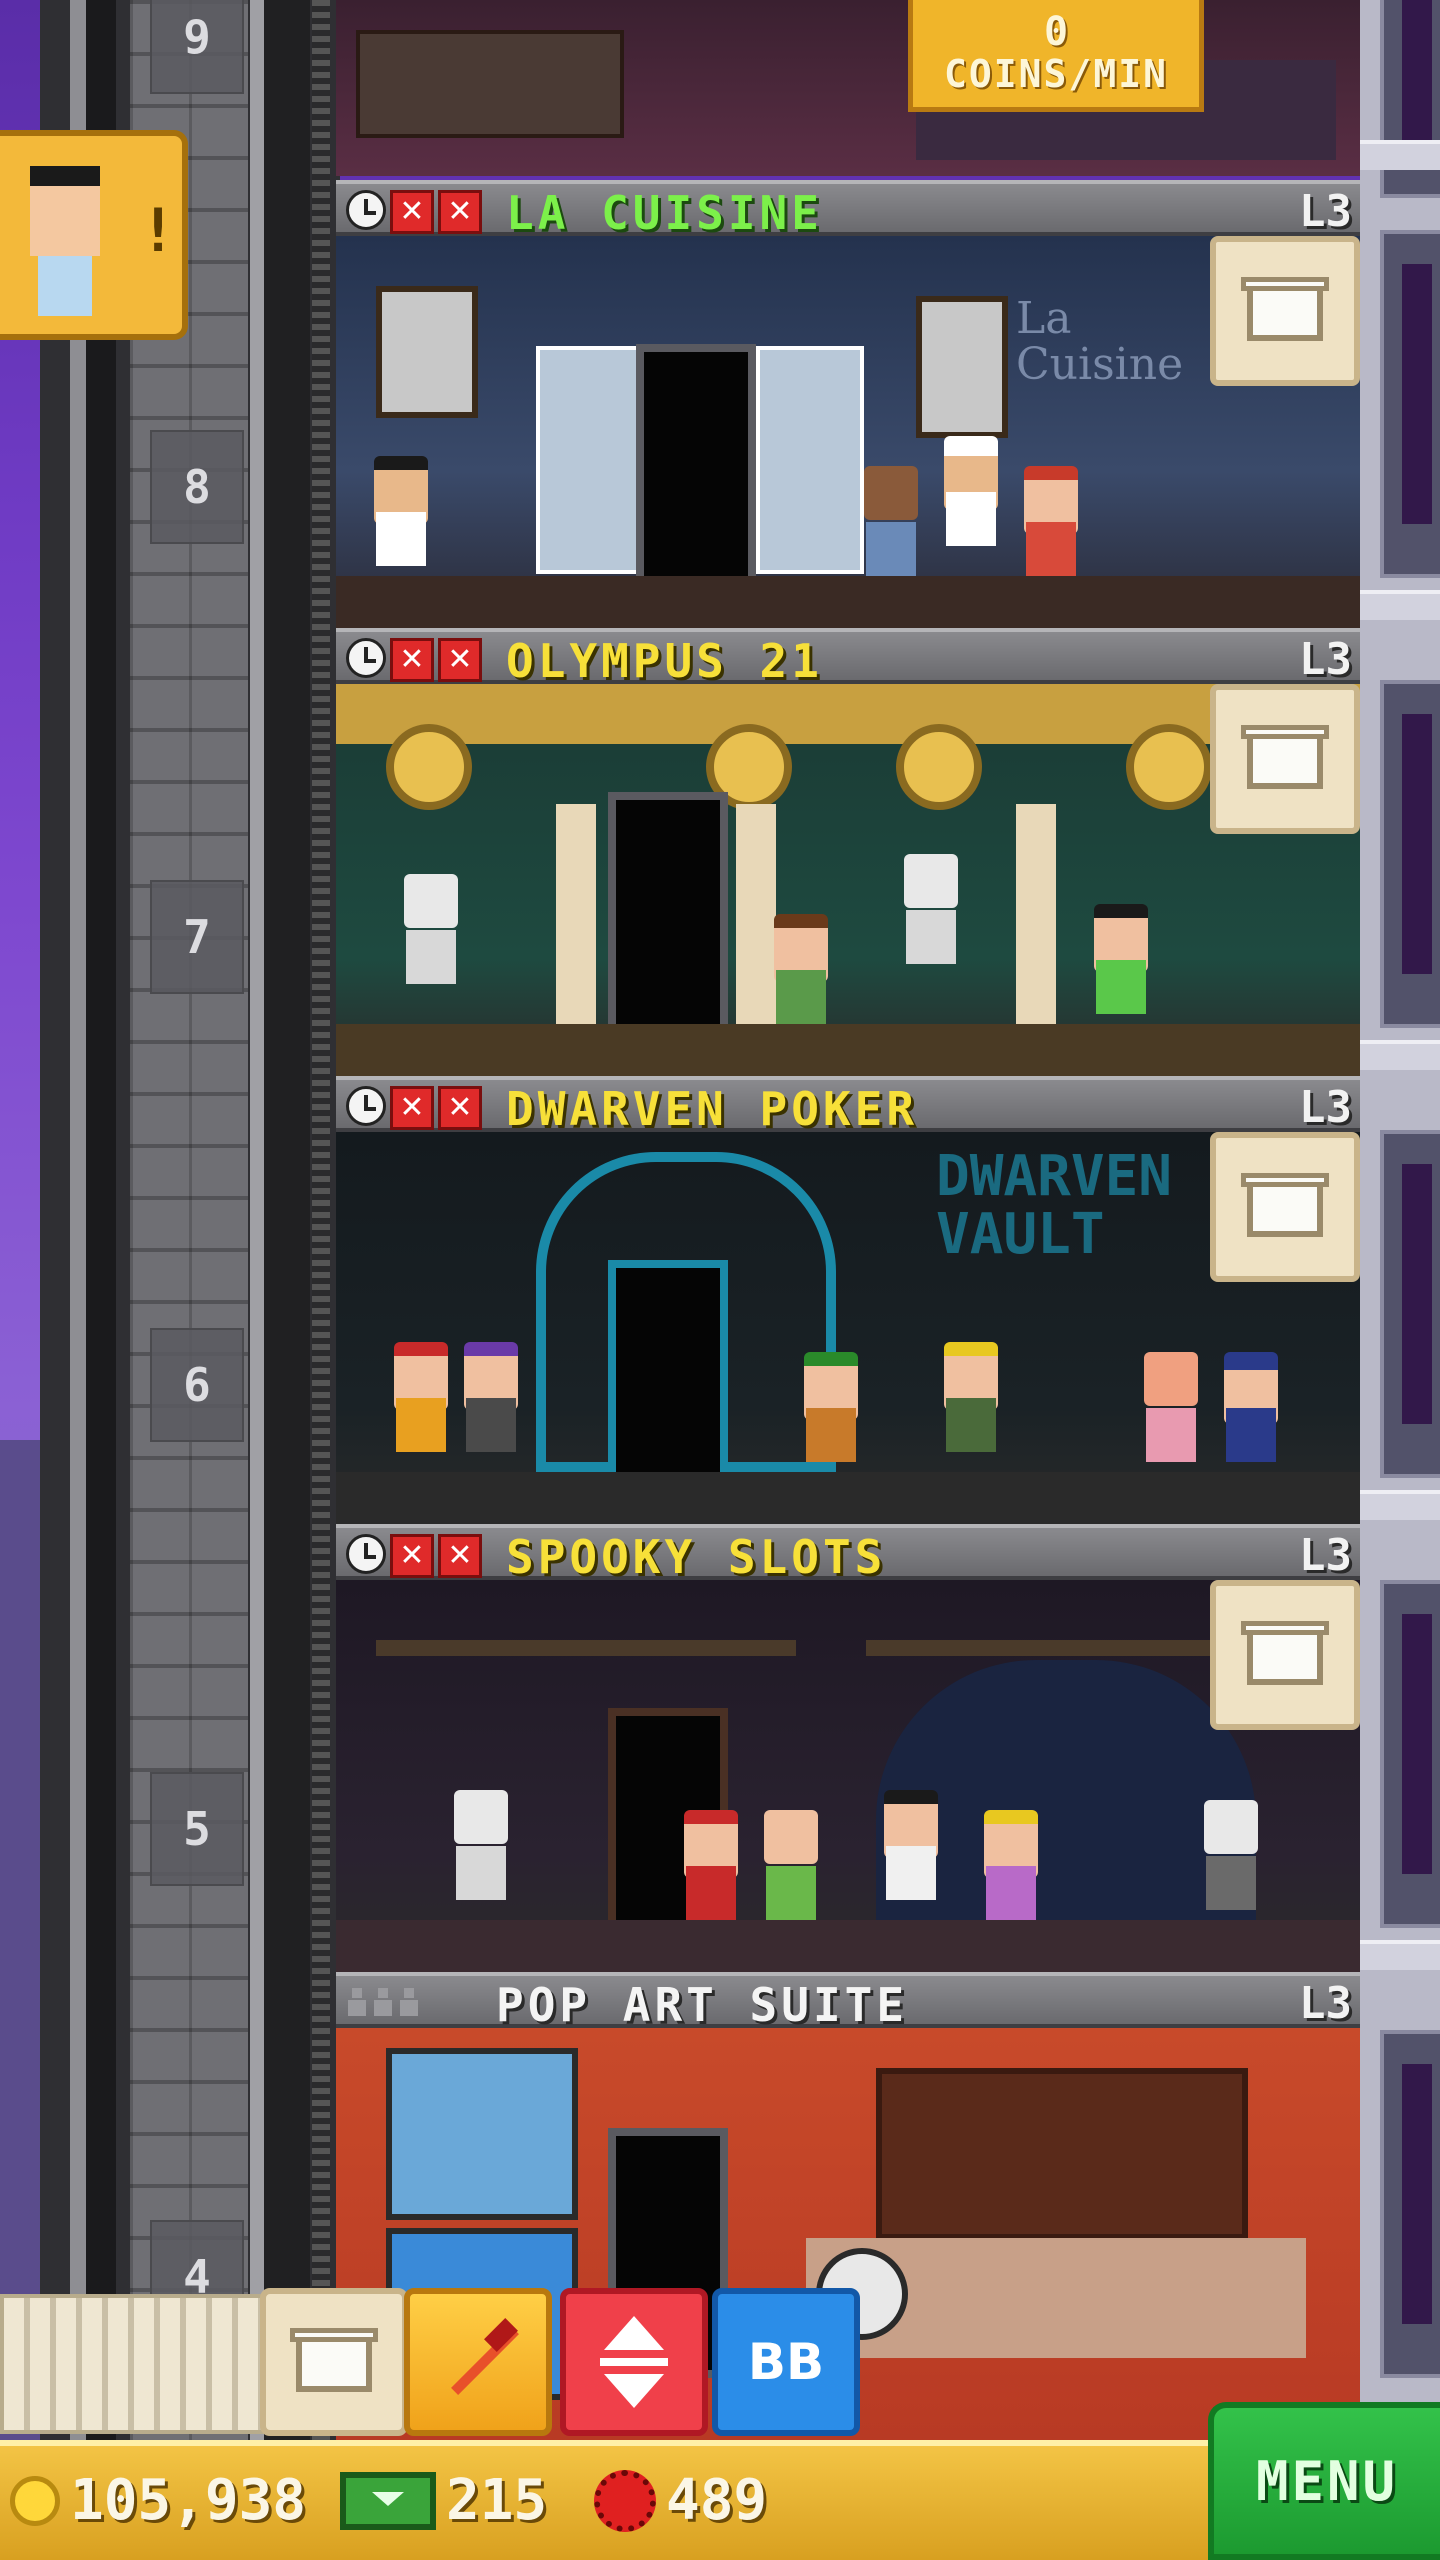 This screenshot has width=1440, height=2560. Describe the element at coordinates (65, 286) in the screenshot. I see `bellhop-body` at that location.